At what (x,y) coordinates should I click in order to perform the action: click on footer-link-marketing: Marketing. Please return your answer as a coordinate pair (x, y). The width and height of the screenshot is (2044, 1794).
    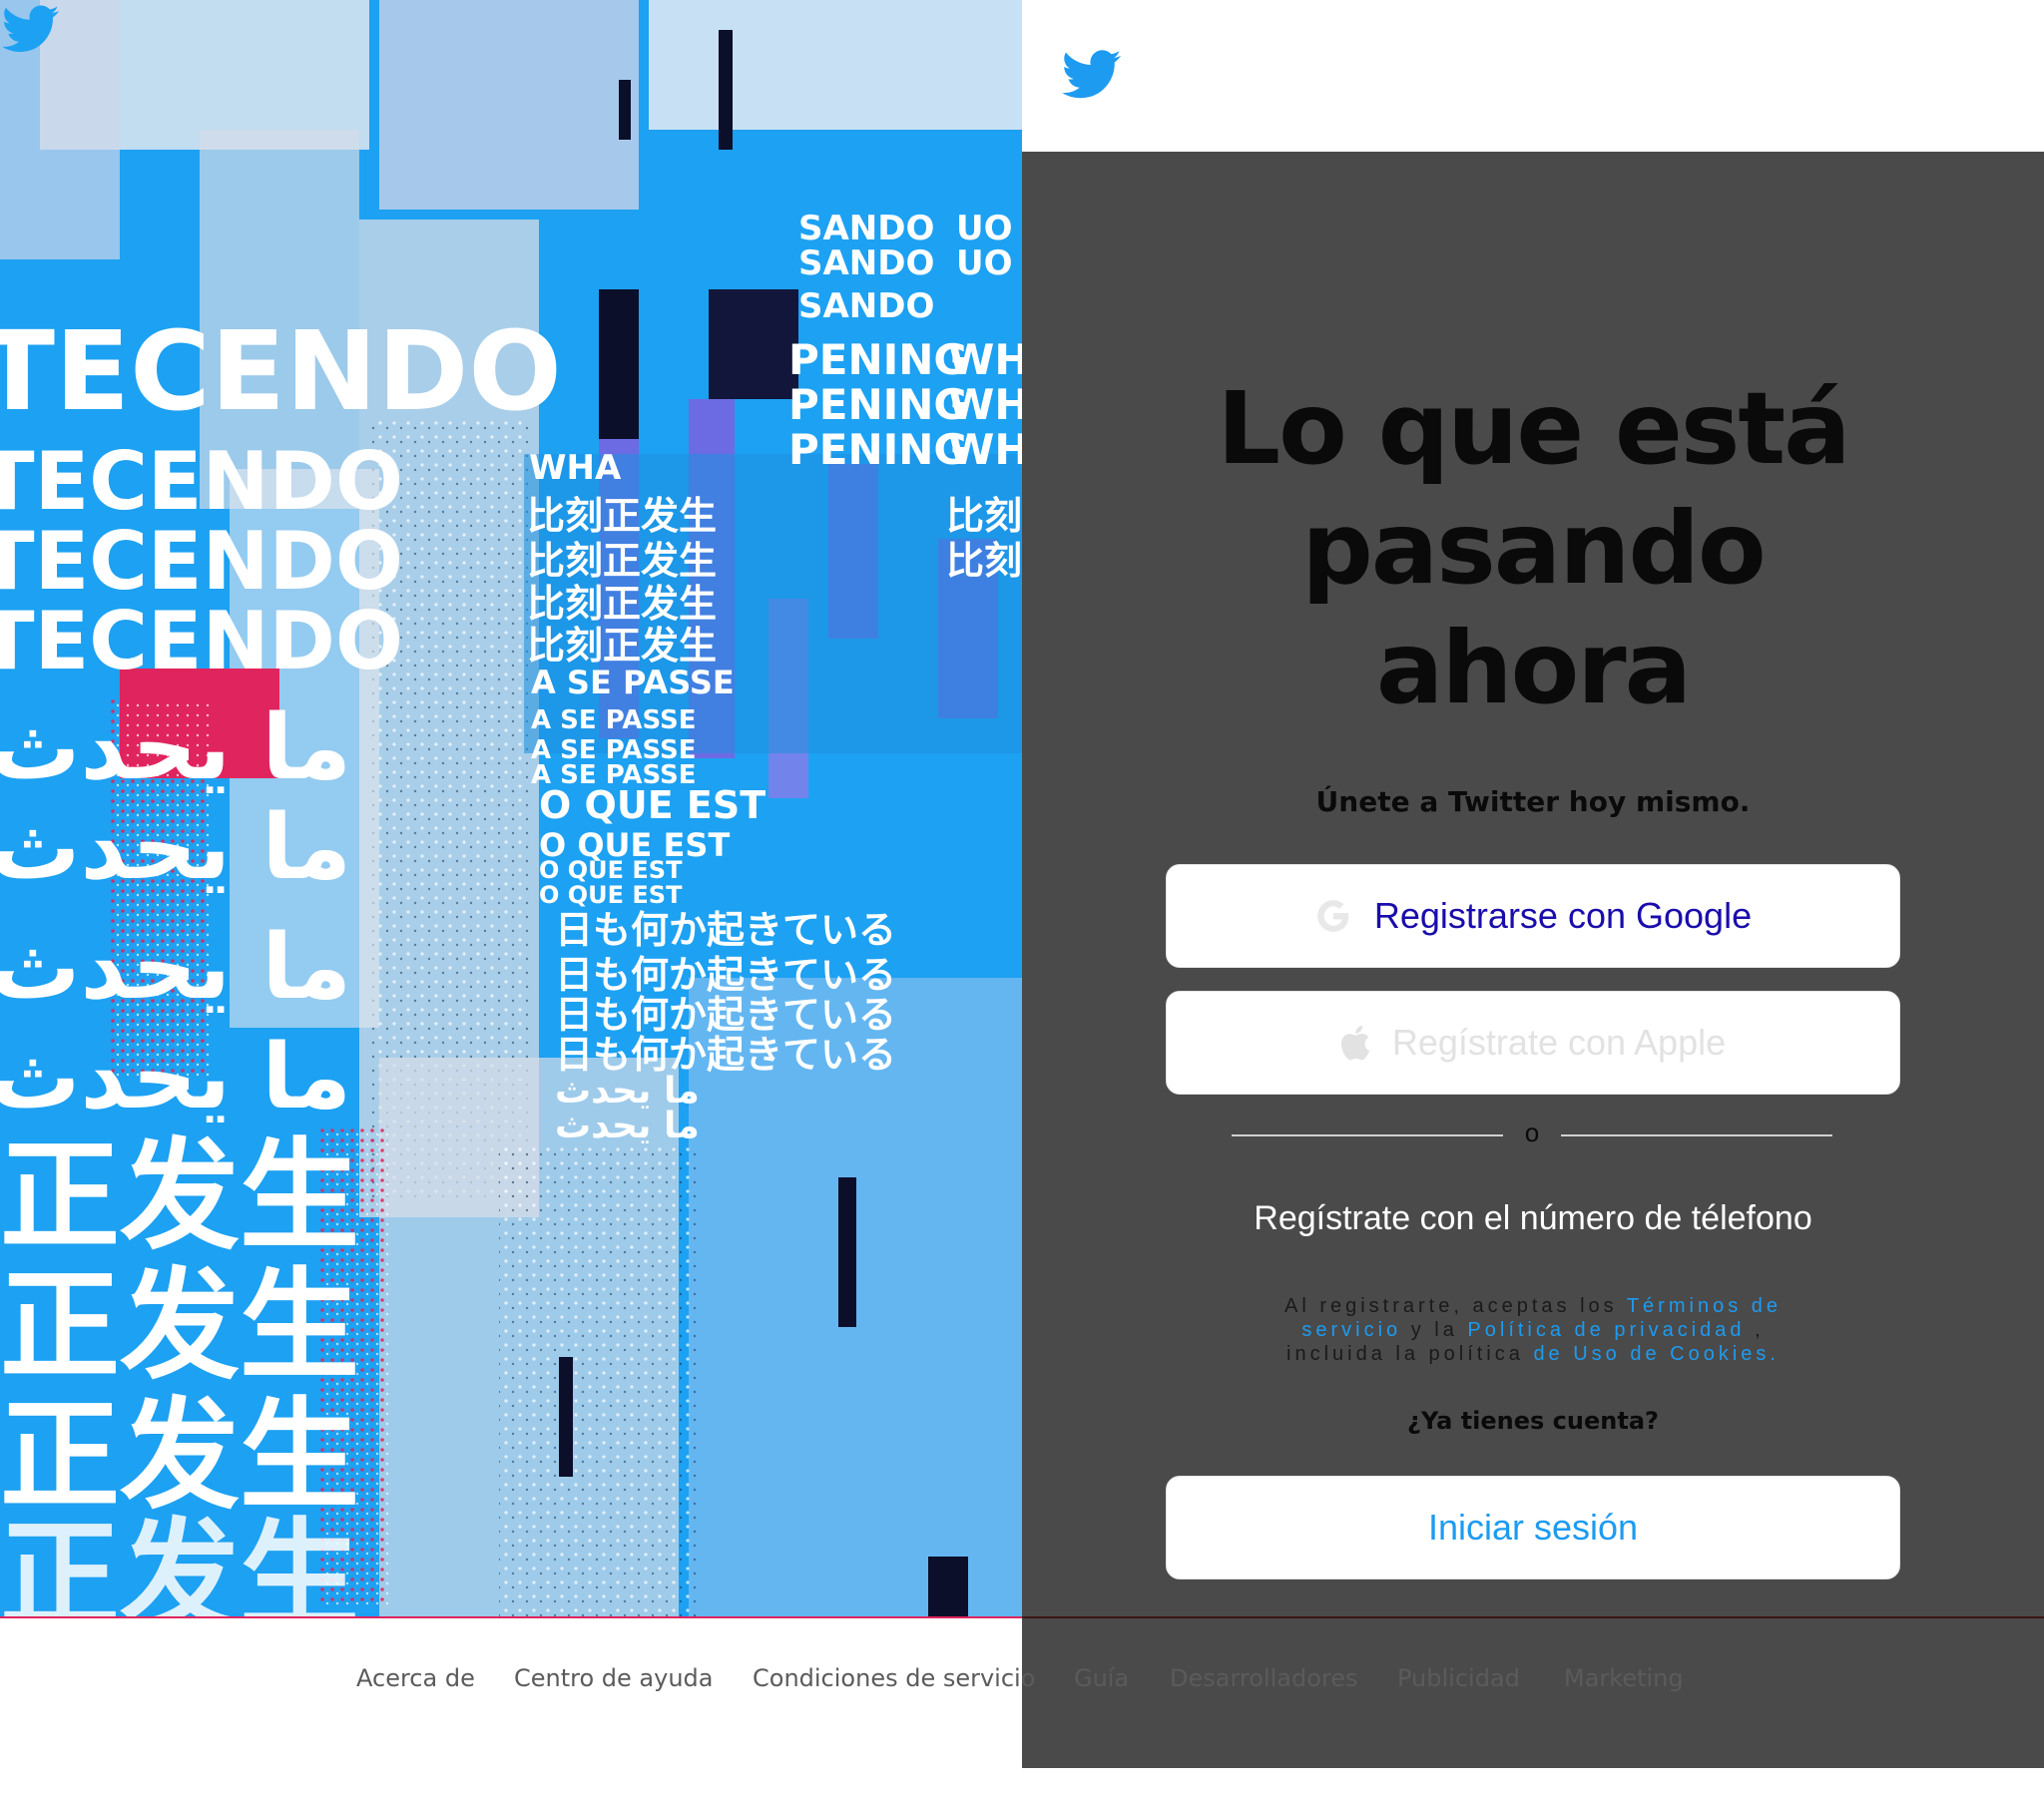
    Looking at the image, I should click on (1624, 1678).